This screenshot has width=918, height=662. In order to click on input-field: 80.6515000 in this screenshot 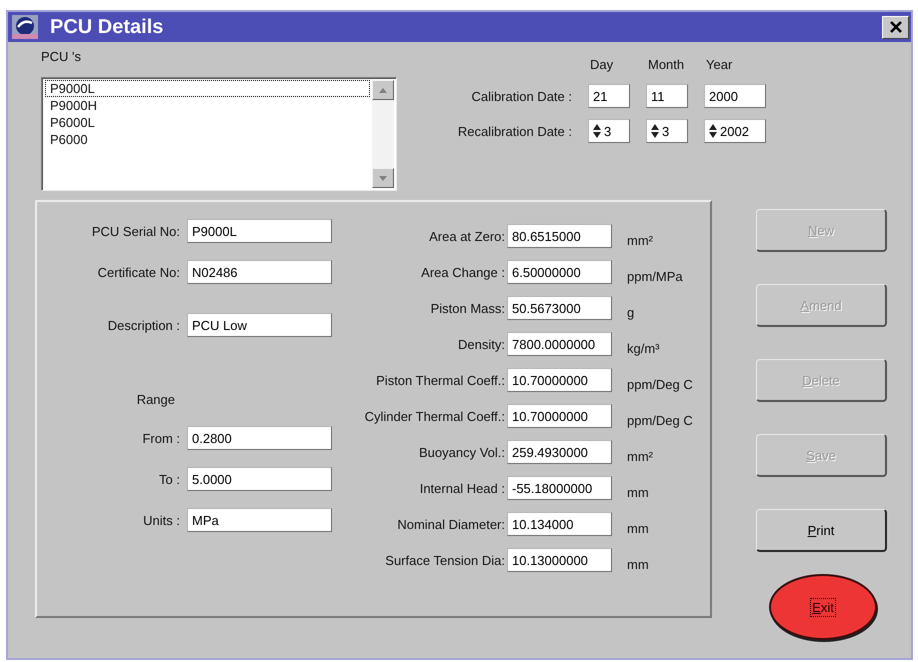, I will do `click(559, 236)`.